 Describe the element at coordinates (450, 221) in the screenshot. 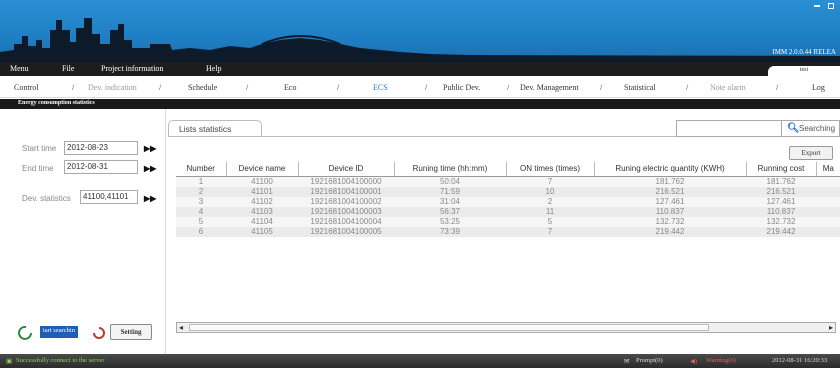

I see `table-cell: 53:25` at that location.